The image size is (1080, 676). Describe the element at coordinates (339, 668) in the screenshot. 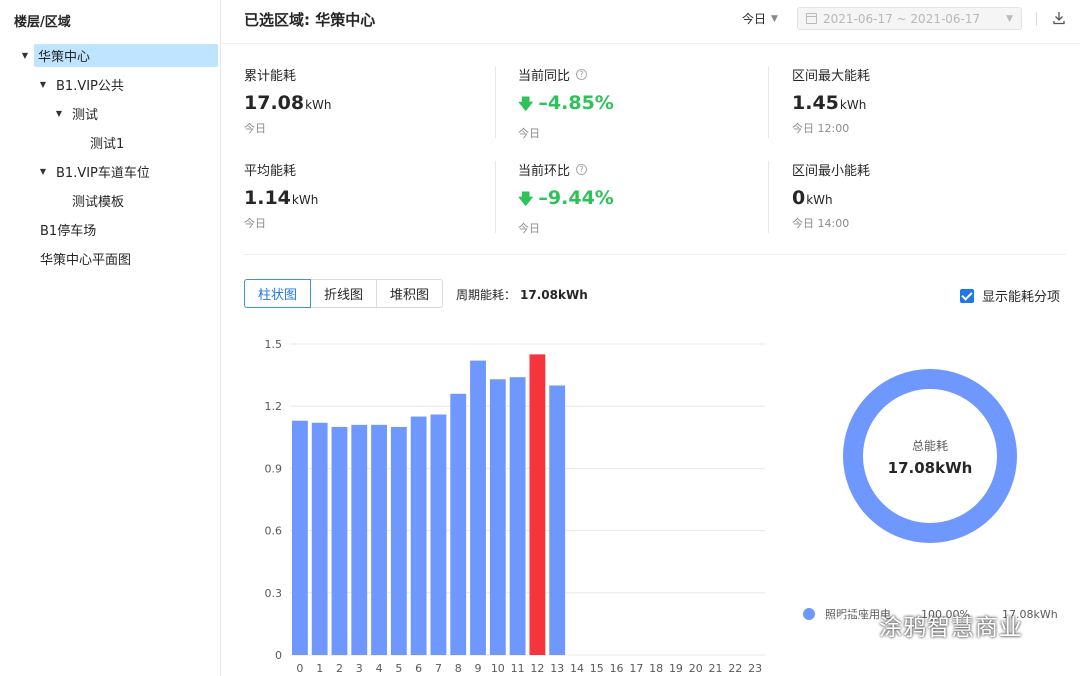

I see `x-tick-label: 2` at that location.